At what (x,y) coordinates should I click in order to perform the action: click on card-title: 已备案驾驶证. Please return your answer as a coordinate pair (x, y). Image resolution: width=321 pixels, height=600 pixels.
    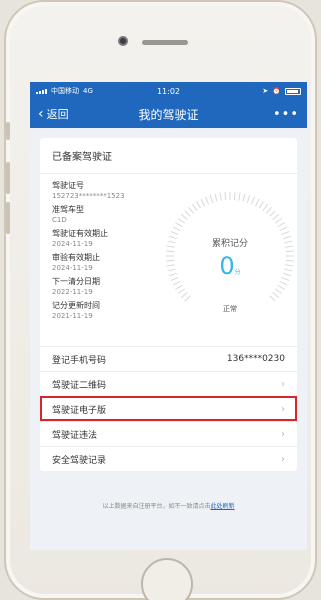
    Looking at the image, I should click on (168, 156).